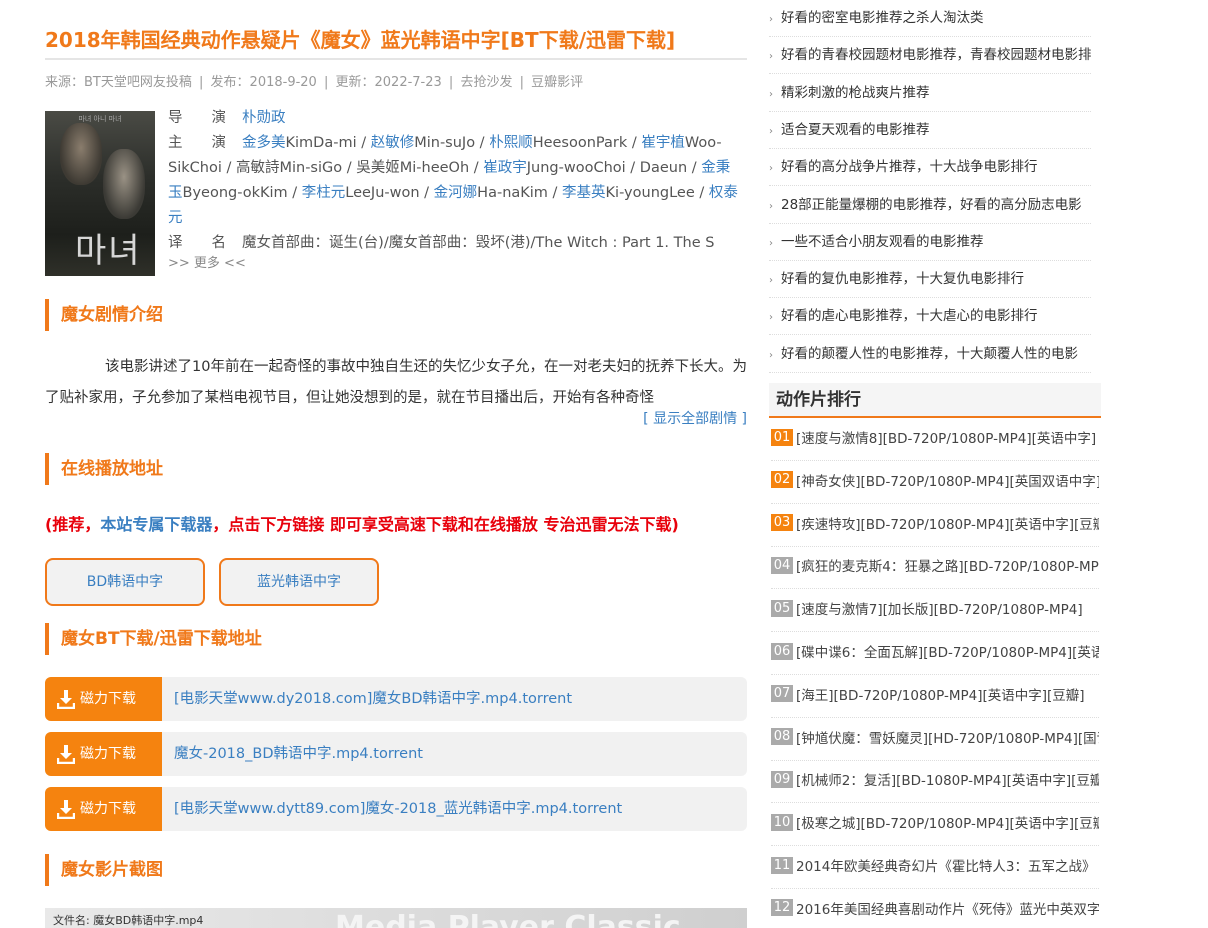 The image size is (1208, 928). I want to click on cast-member-name: 李柱元, so click(324, 193).